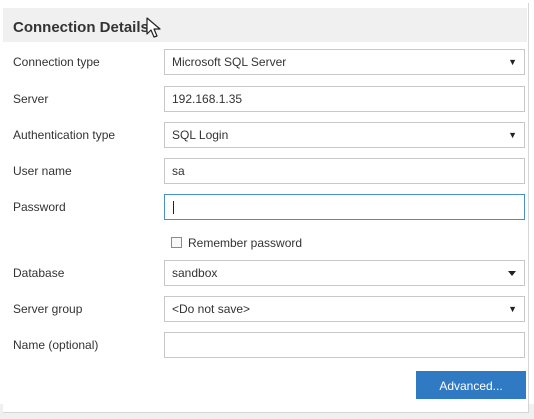 Image resolution: width=534 pixels, height=419 pixels. I want to click on user-name-input: sa, so click(344, 171).